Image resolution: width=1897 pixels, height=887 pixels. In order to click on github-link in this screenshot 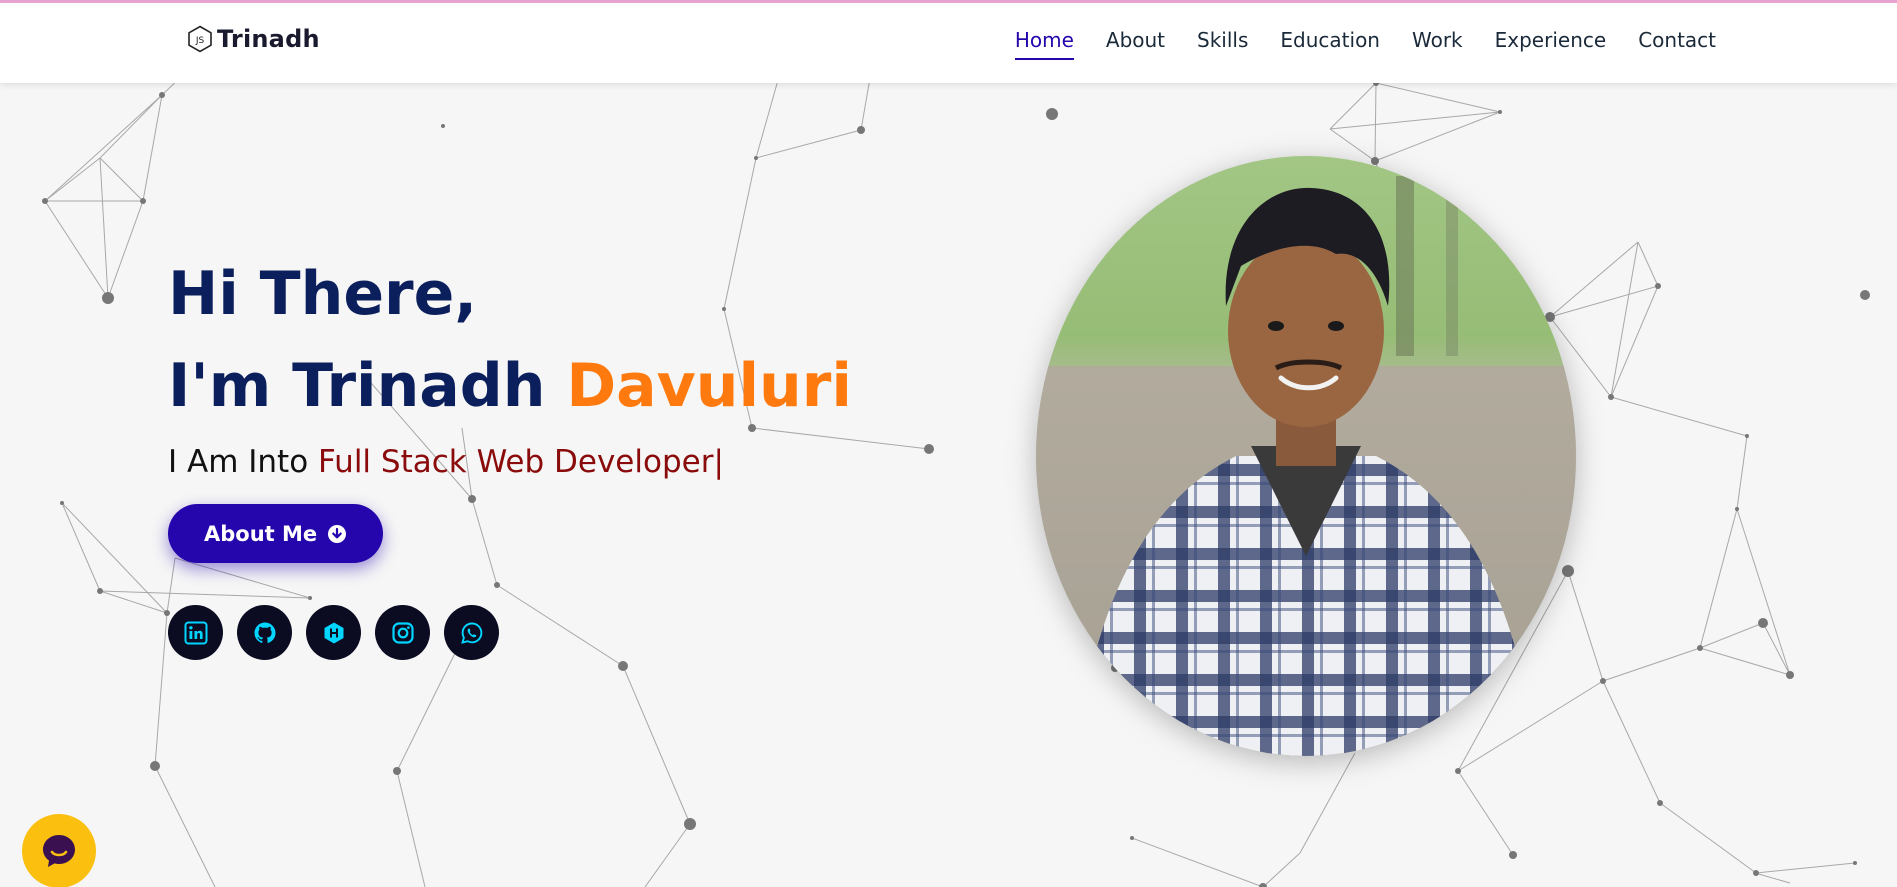, I will do `click(264, 632)`.